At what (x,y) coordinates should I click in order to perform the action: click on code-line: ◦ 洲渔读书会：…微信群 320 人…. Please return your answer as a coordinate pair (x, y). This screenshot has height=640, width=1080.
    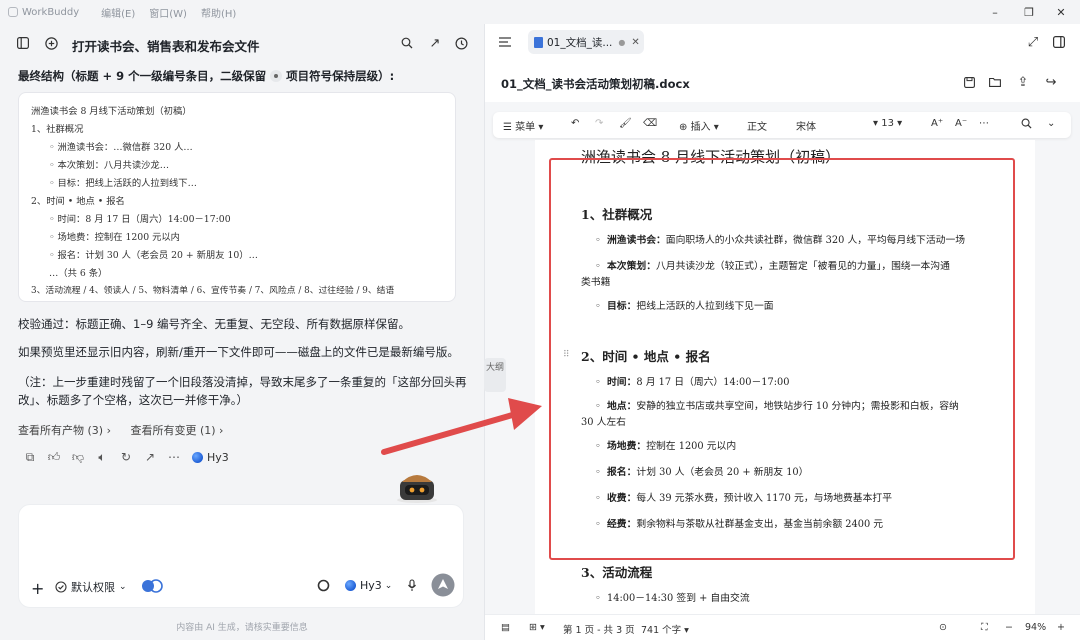
    Looking at the image, I should click on (121, 147).